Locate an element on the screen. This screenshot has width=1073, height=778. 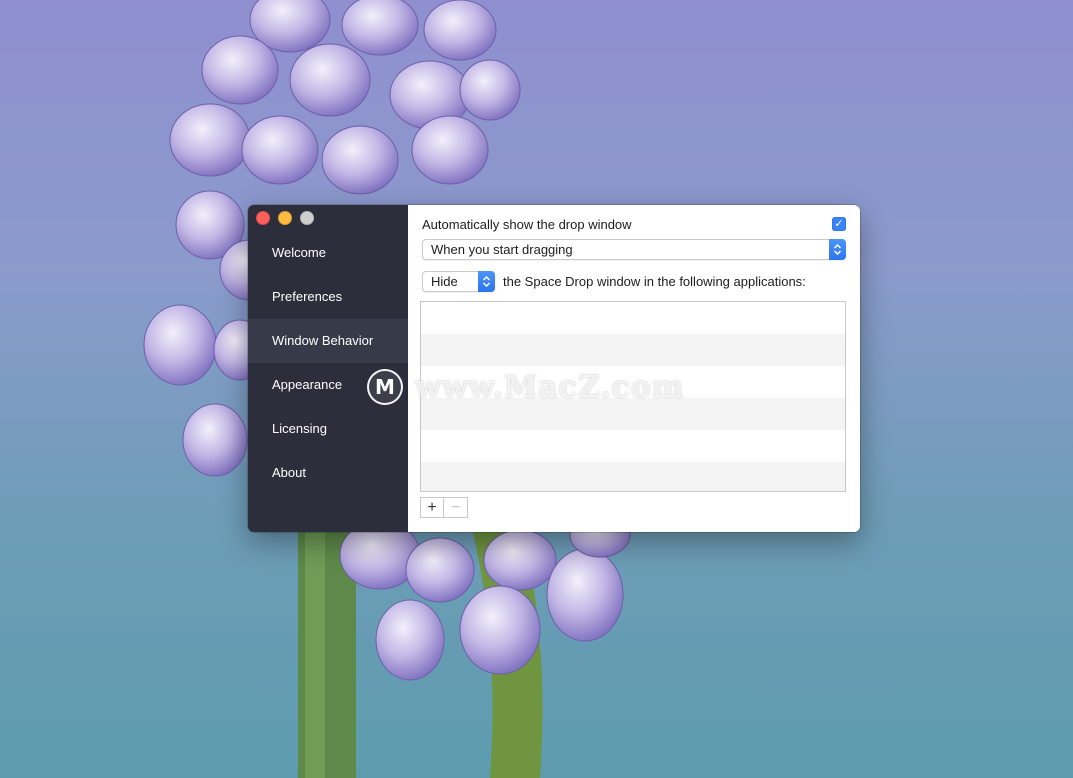
checkmark-icon: ✓ is located at coordinates (839, 224).